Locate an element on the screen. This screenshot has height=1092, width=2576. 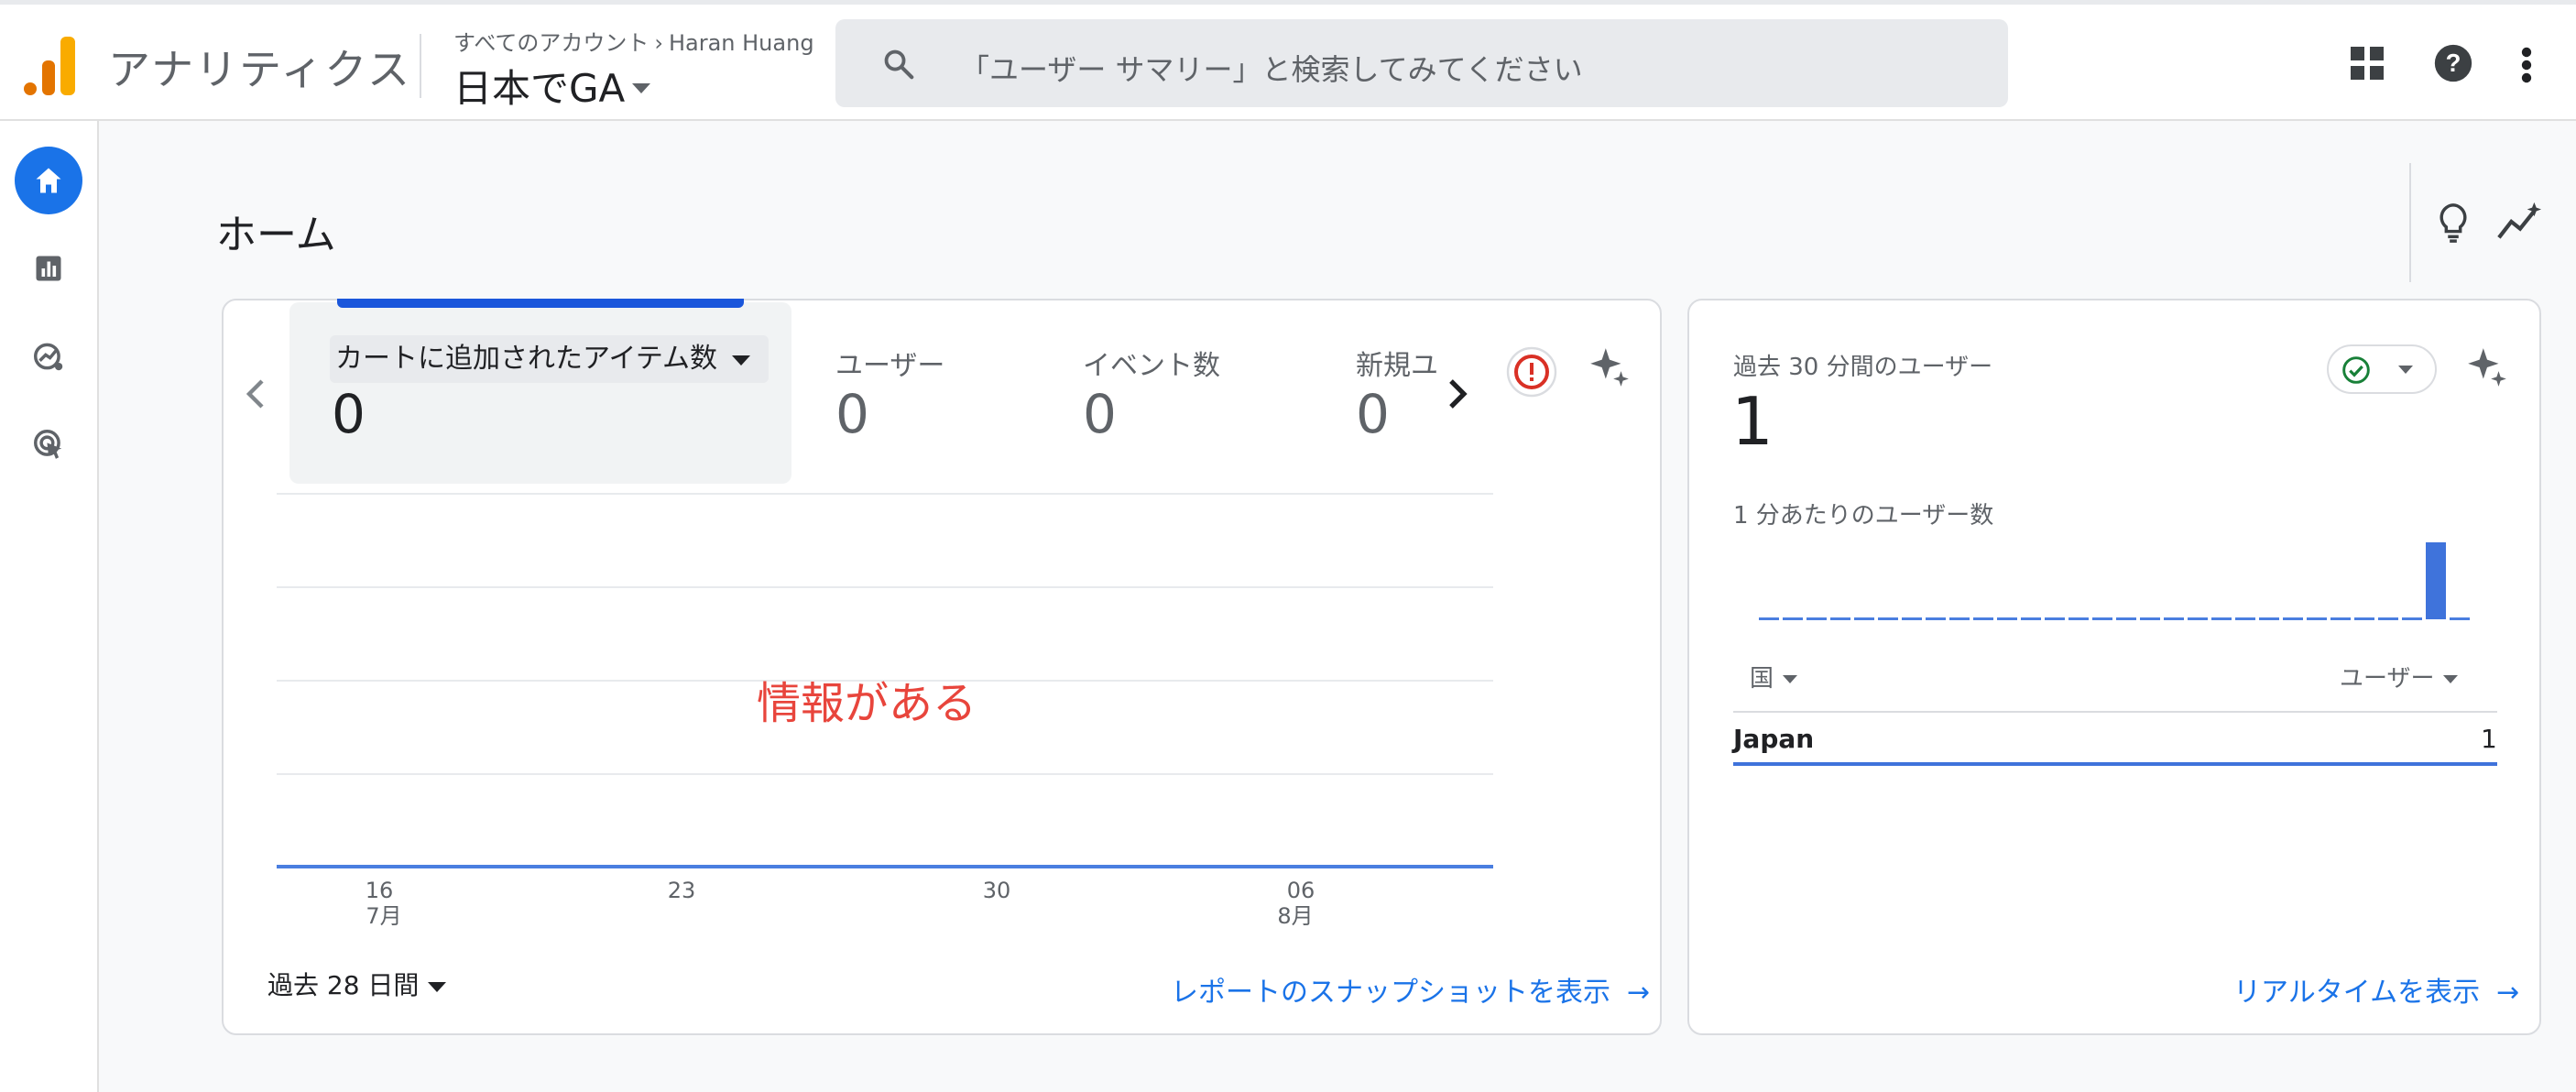
realtime-title: 過去 30 分間のユーザー is located at coordinates (1863, 367).